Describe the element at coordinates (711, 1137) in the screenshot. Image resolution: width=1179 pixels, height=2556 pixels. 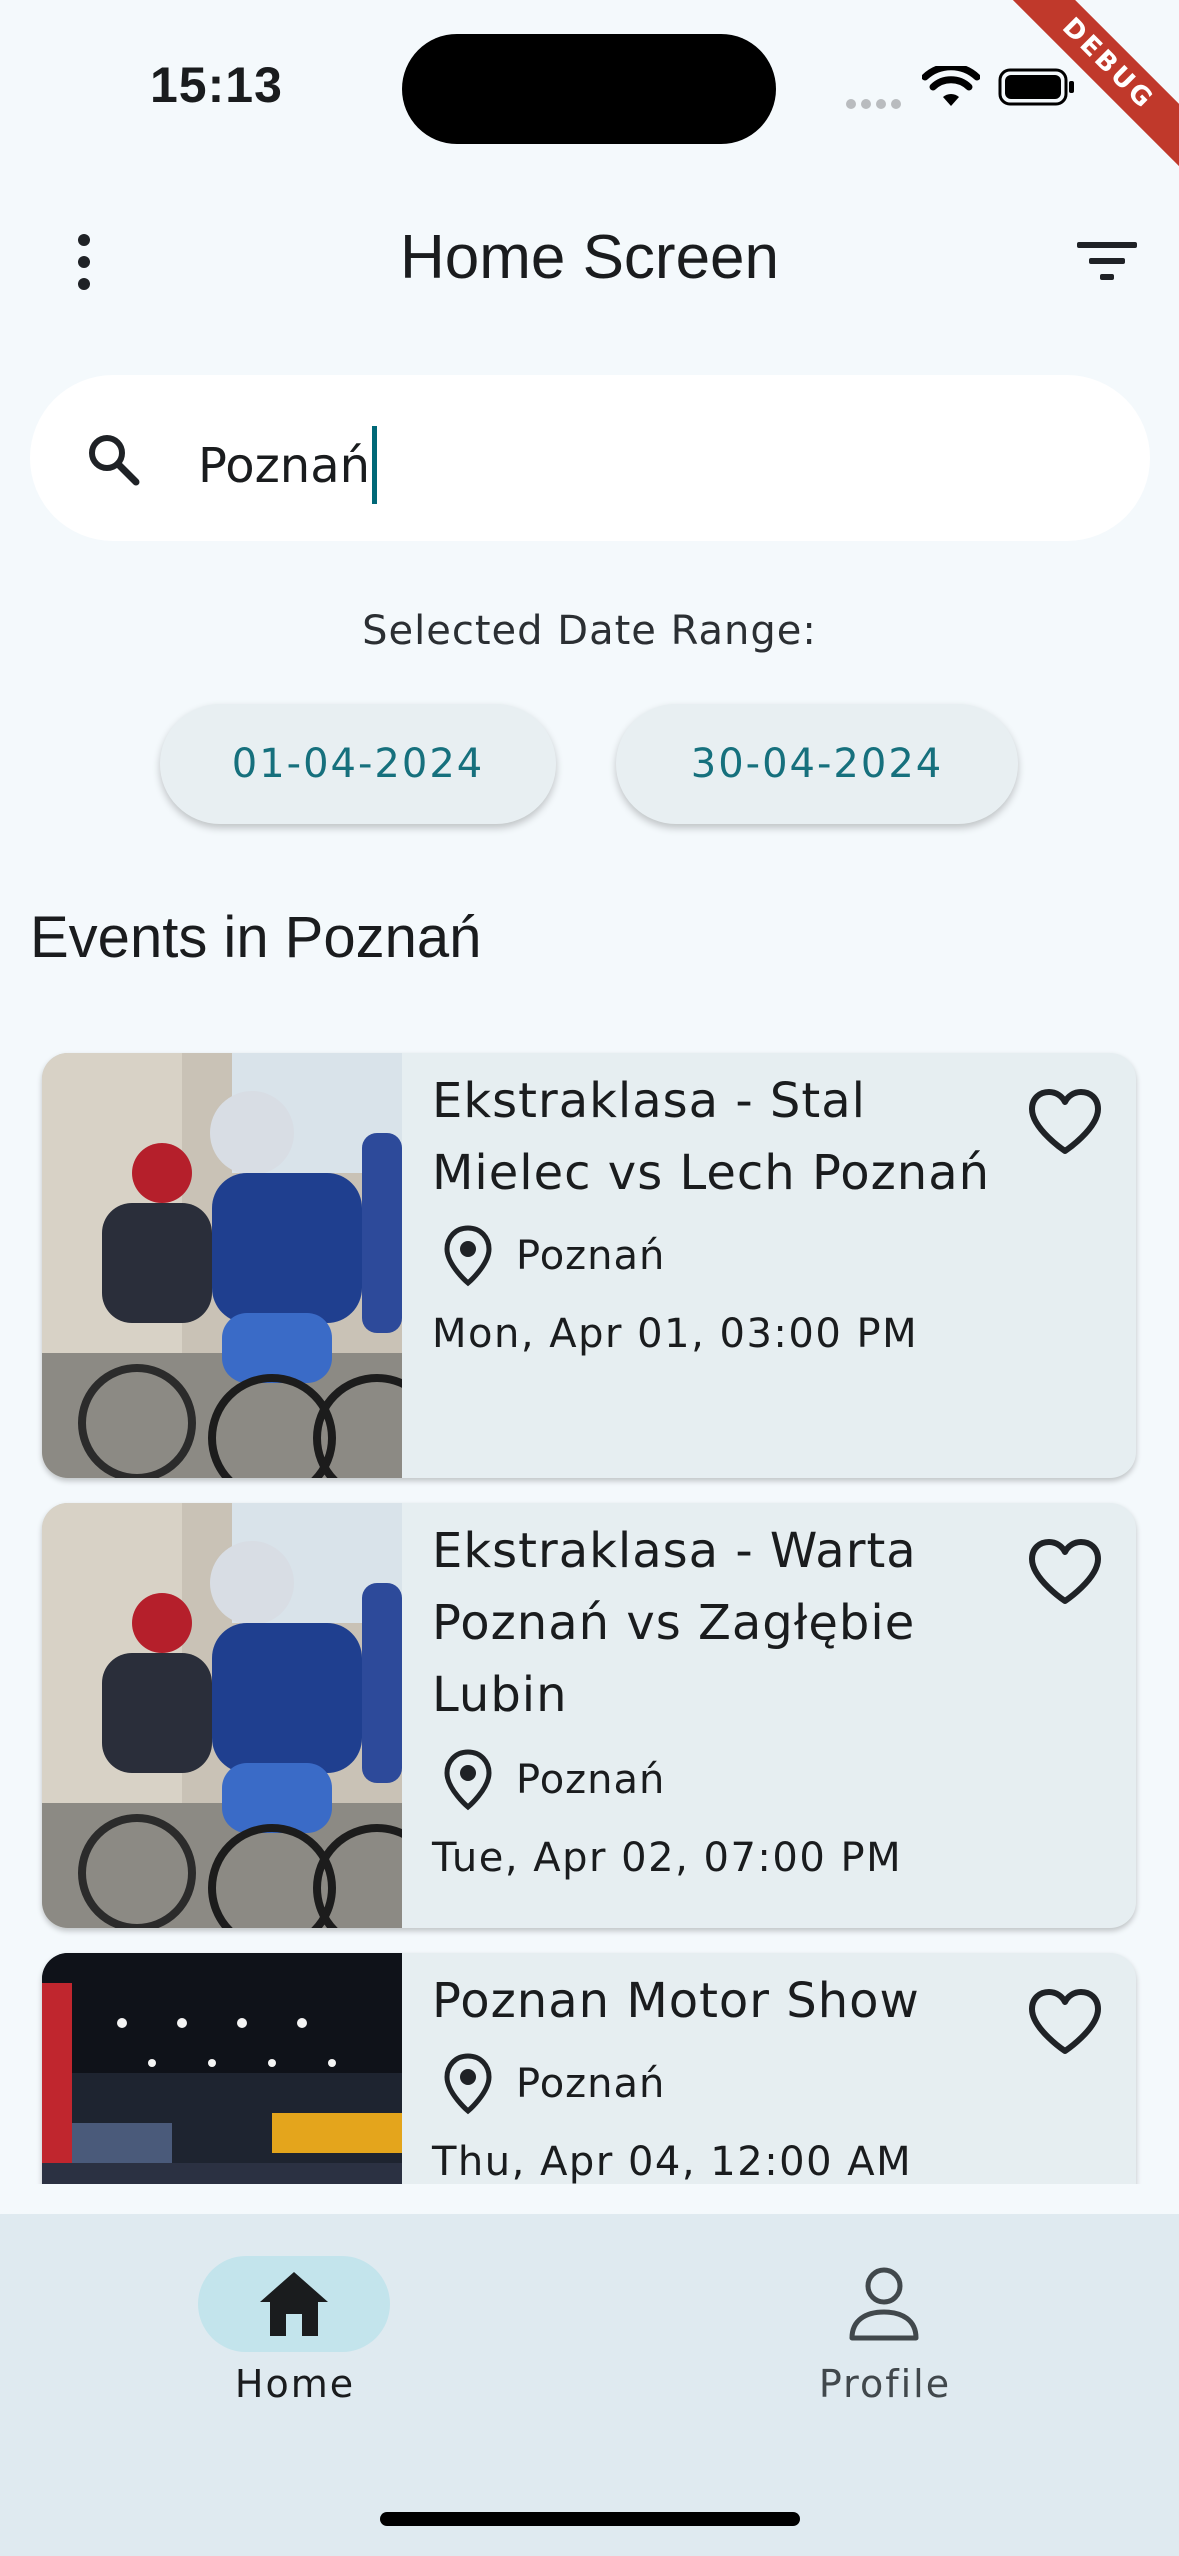
I see `event-title: Ekstraklasa - Stal Mielec vs Lech Poznań` at that location.